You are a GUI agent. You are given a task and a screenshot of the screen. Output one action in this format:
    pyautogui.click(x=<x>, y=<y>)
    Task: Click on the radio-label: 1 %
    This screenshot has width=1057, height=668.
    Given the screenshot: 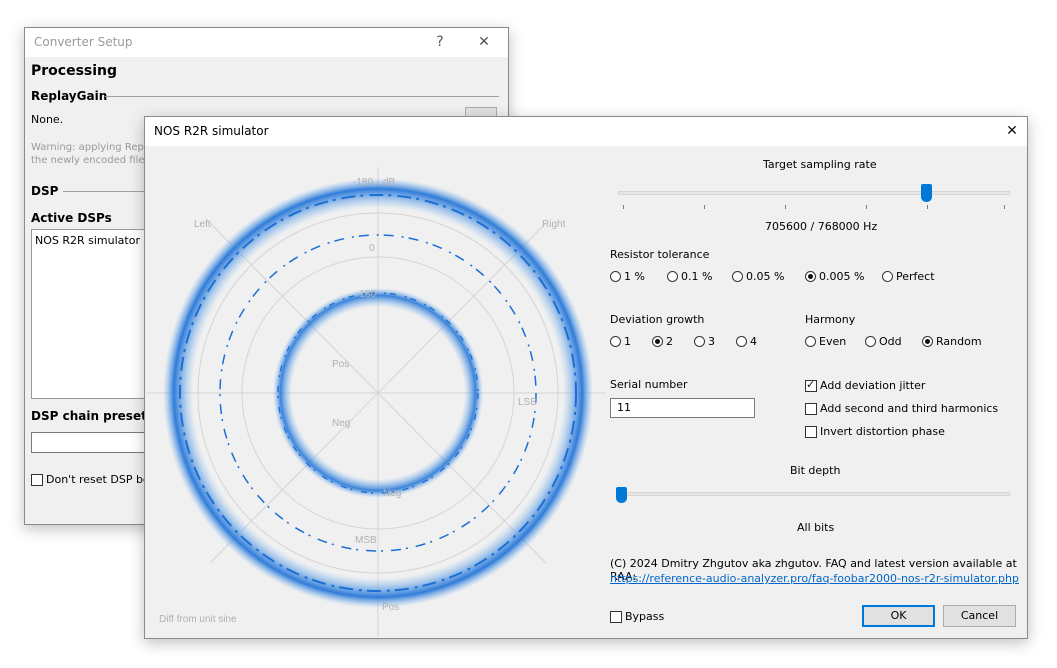 What is the action you would take?
    pyautogui.click(x=634, y=276)
    